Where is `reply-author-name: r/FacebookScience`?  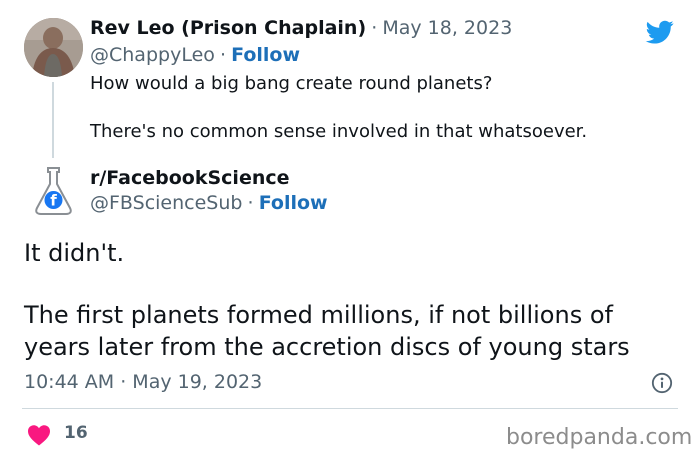
reply-author-name: r/FacebookScience is located at coordinates (190, 178).